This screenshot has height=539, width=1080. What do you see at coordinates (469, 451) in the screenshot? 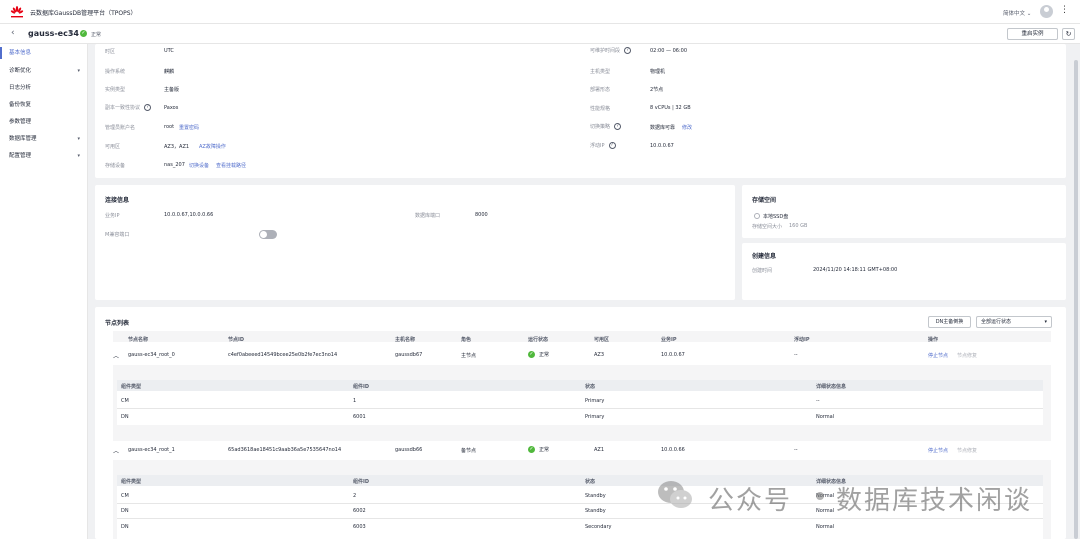
I see `node-role: 备节点` at bounding box center [469, 451].